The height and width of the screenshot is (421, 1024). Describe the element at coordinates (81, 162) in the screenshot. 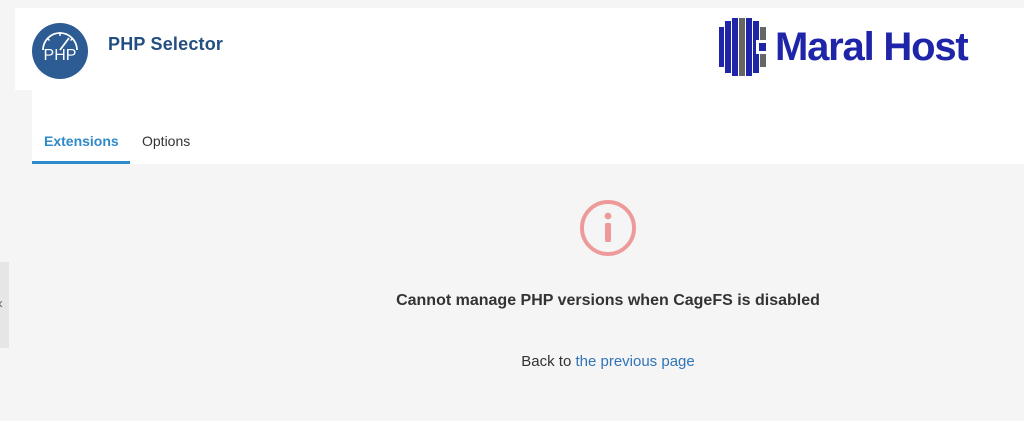

I see `active-tab-indicator` at that location.